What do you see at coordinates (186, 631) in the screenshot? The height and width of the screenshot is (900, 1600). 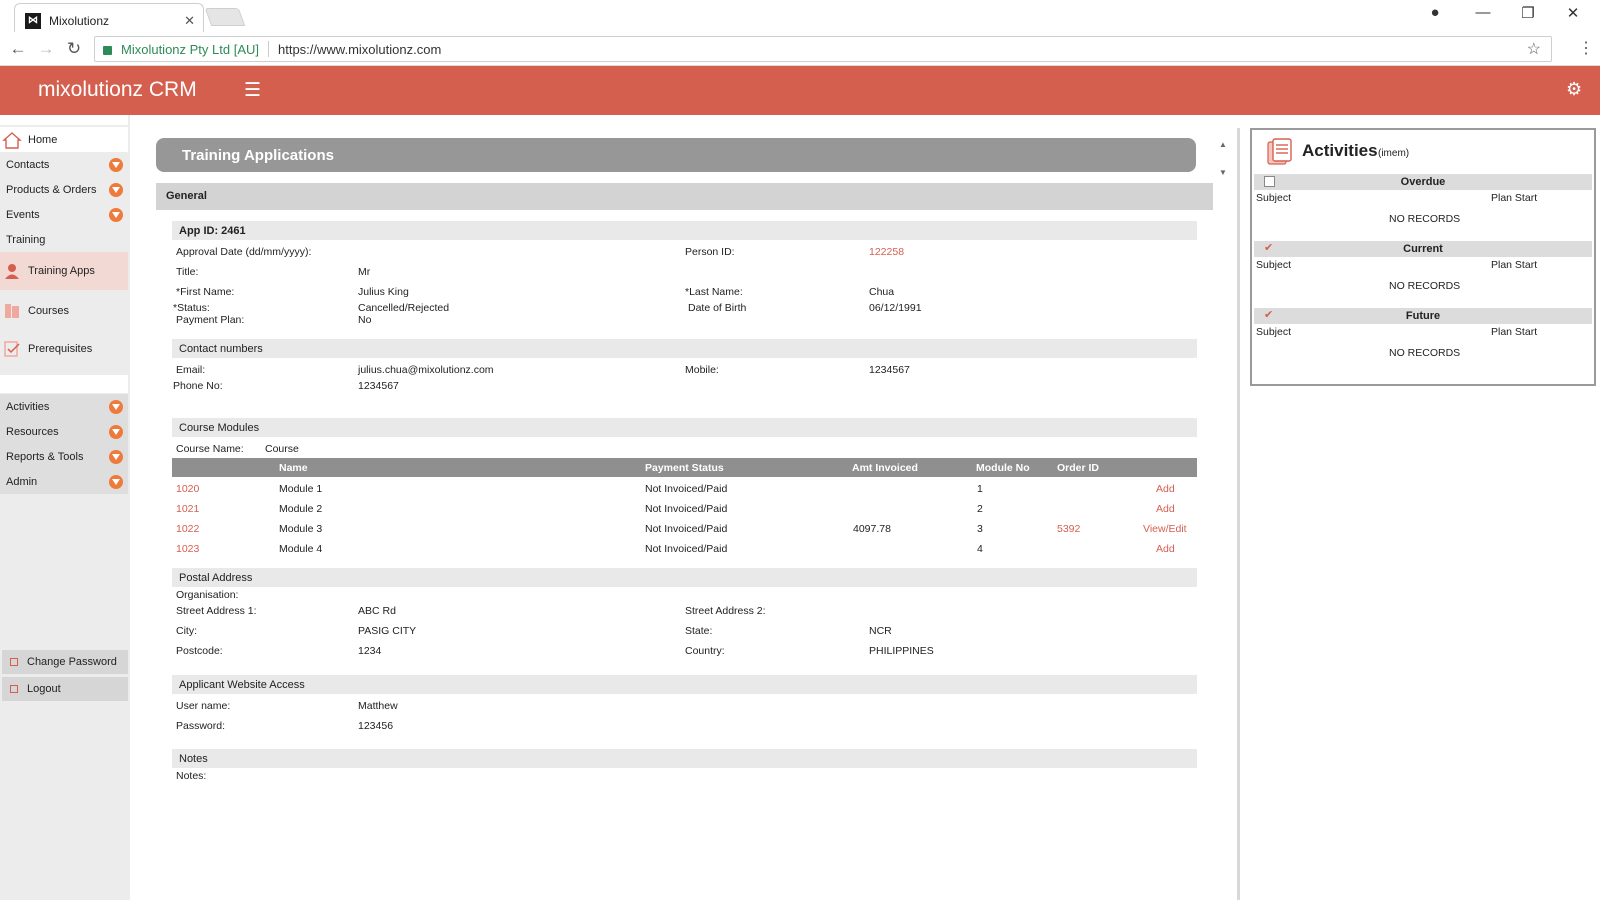 I see `city-label: City:` at bounding box center [186, 631].